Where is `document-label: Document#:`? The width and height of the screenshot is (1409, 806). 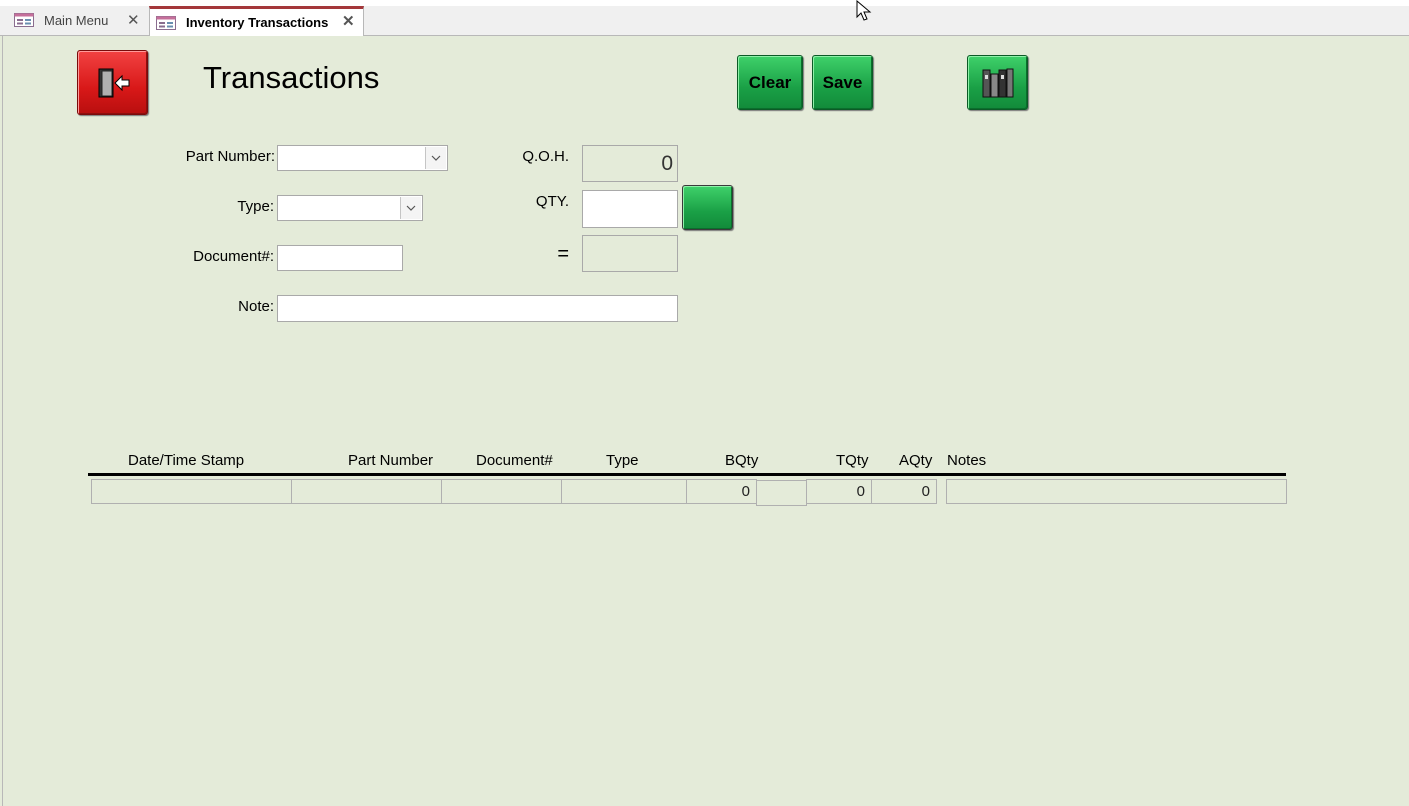
document-label: Document#: is located at coordinates (233, 256).